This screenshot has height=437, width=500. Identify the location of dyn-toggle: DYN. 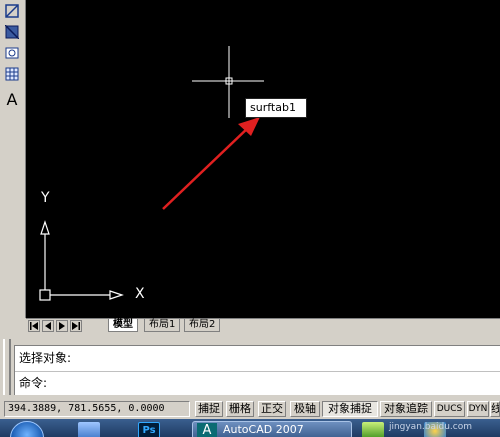
(478, 409).